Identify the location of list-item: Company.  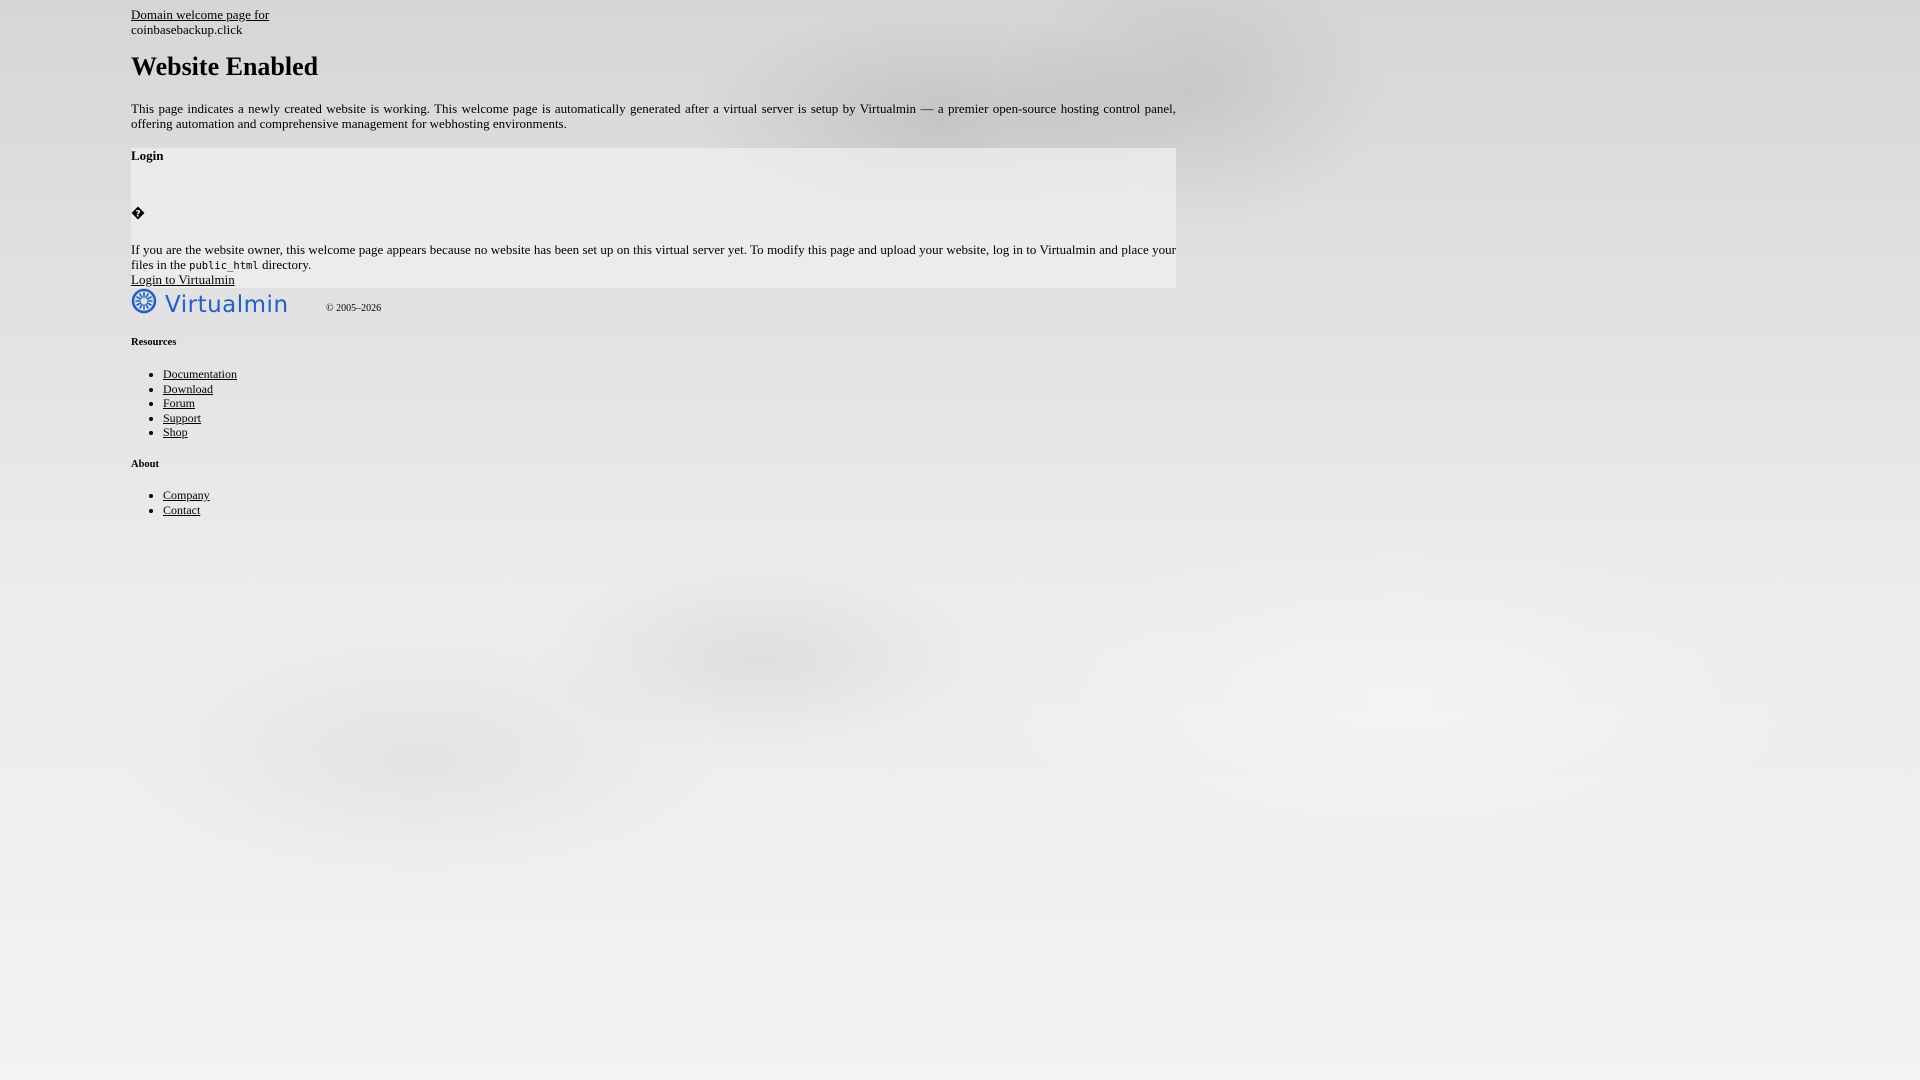
(186, 495).